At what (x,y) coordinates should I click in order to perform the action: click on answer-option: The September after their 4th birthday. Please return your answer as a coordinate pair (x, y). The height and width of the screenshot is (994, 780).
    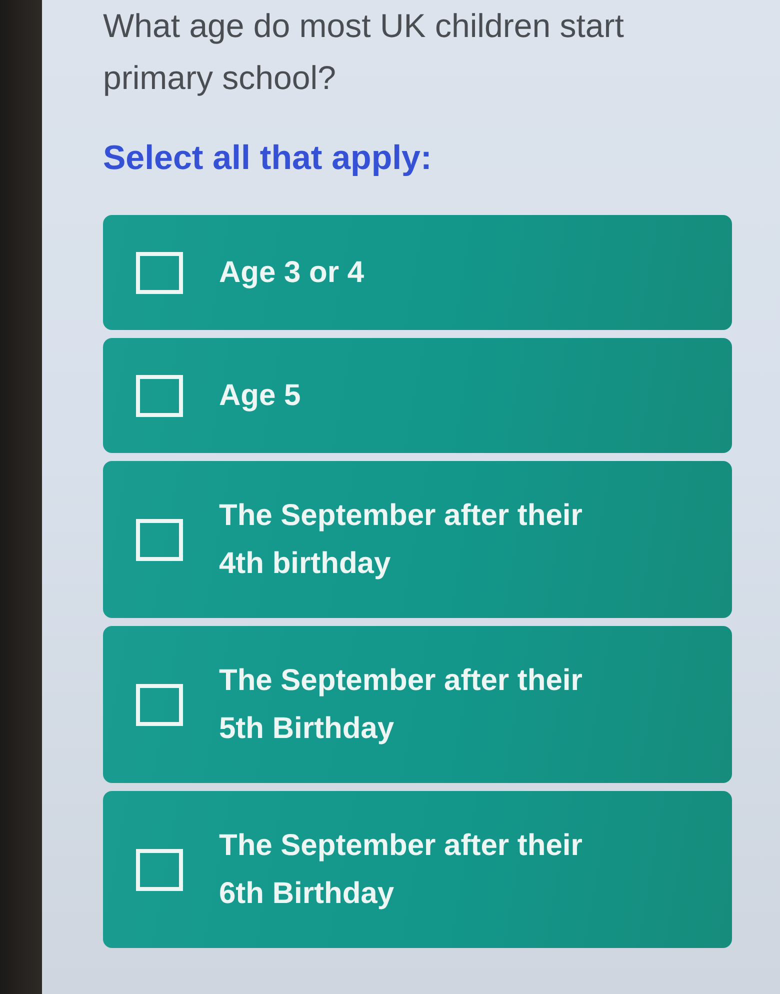
    Looking at the image, I should click on (417, 539).